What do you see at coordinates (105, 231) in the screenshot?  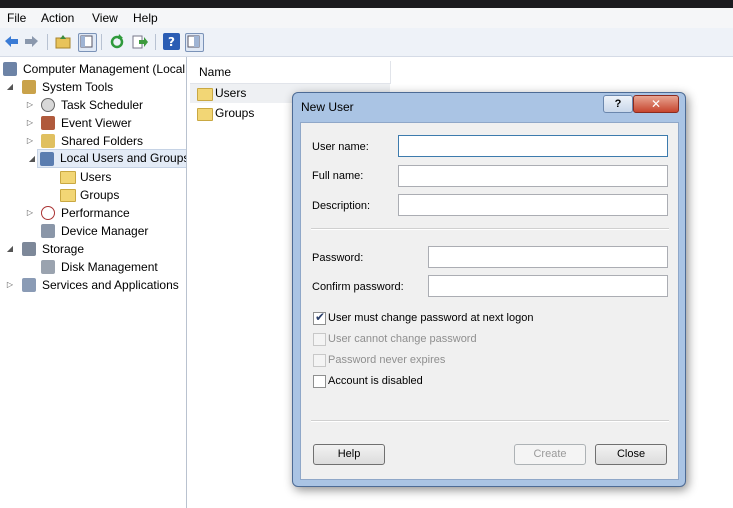 I see `tree-label: Device Manager` at bounding box center [105, 231].